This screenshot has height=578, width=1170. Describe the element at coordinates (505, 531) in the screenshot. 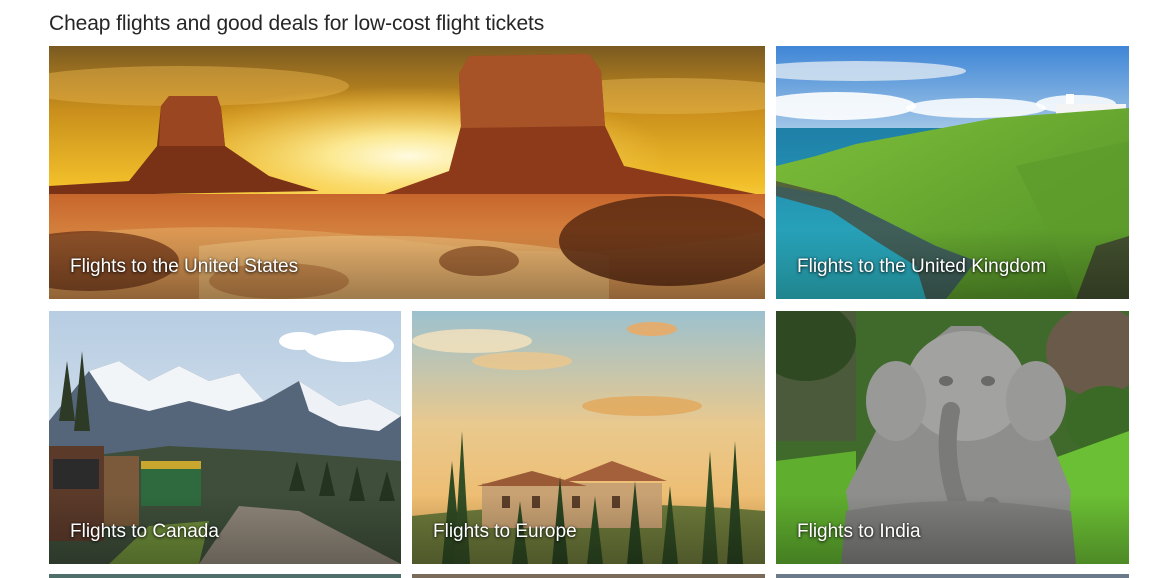

I see `destination-label: Flights to Europe` at that location.